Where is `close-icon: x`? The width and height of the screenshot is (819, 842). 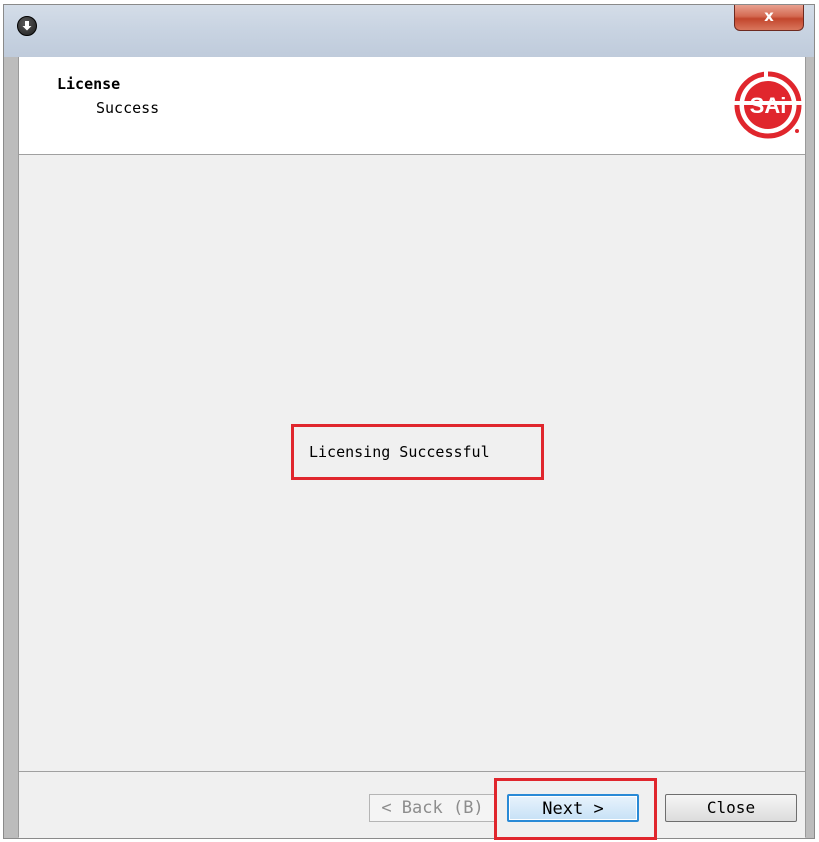
close-icon: x is located at coordinates (769, 16).